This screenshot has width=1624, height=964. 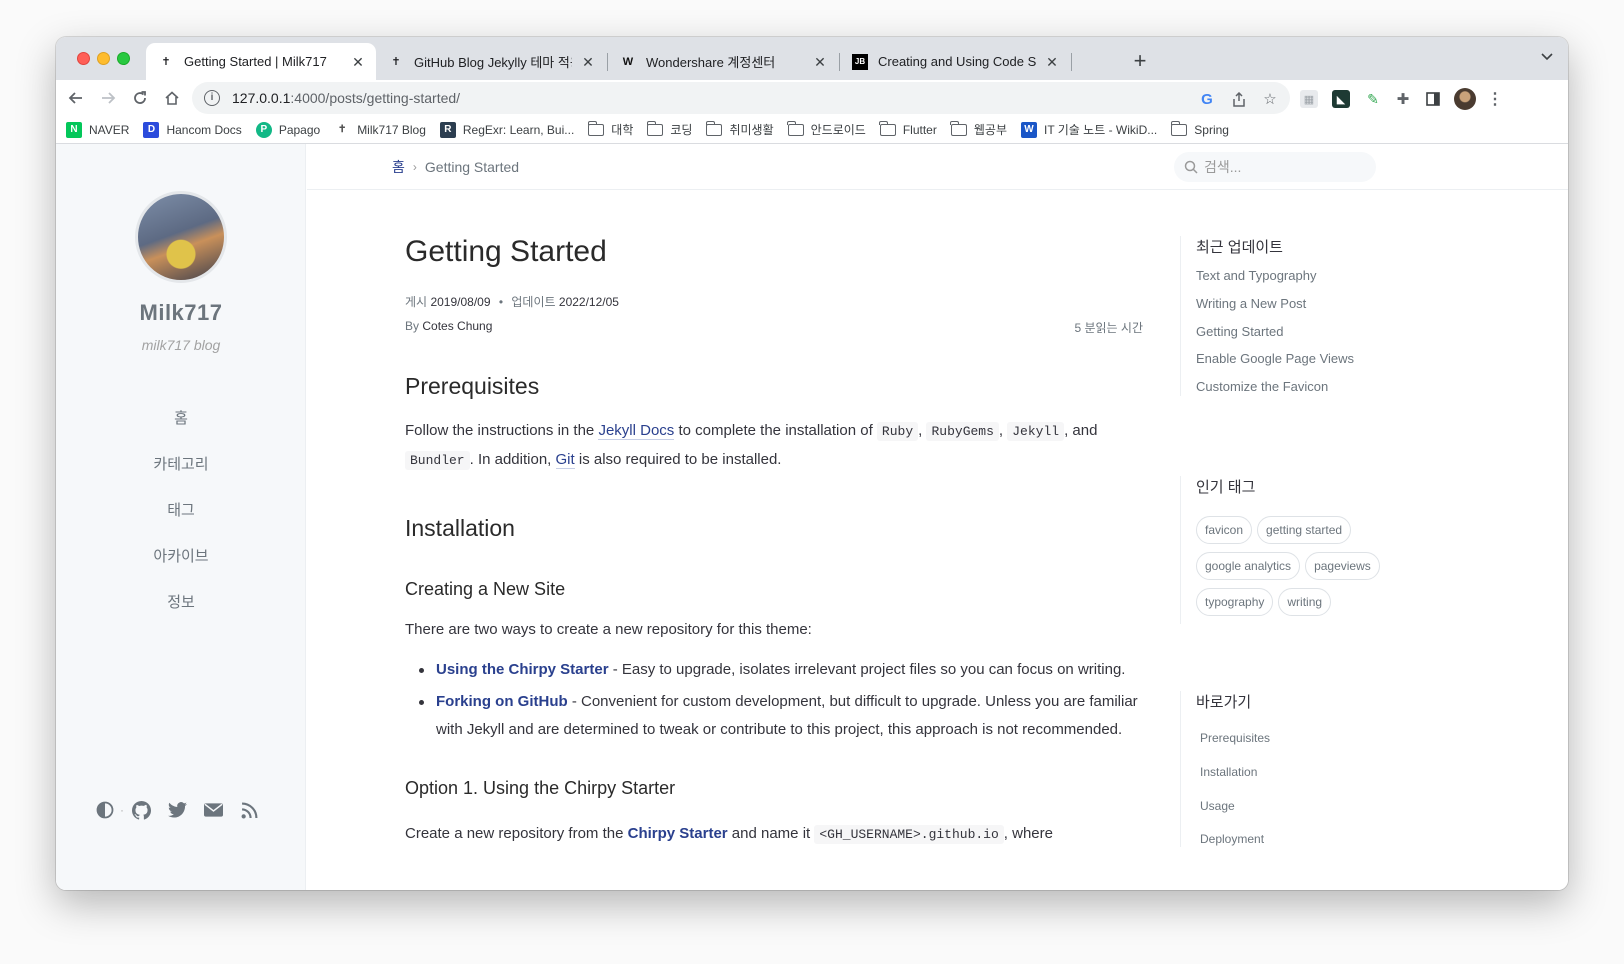 What do you see at coordinates (1108, 328) in the screenshot?
I see `read-time: 5 분읽는 시간` at bounding box center [1108, 328].